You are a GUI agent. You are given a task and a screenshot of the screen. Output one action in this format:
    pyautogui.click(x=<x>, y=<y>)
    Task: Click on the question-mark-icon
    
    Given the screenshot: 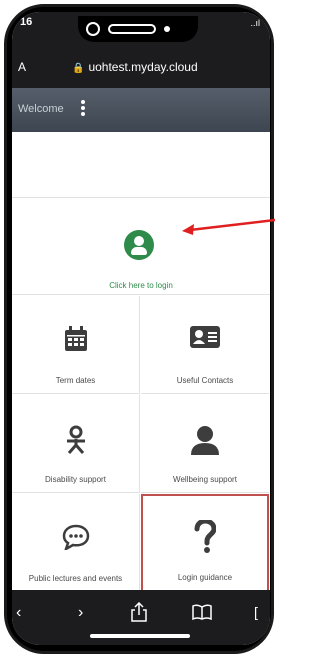 What is the action you would take?
    pyautogui.click(x=205, y=536)
    